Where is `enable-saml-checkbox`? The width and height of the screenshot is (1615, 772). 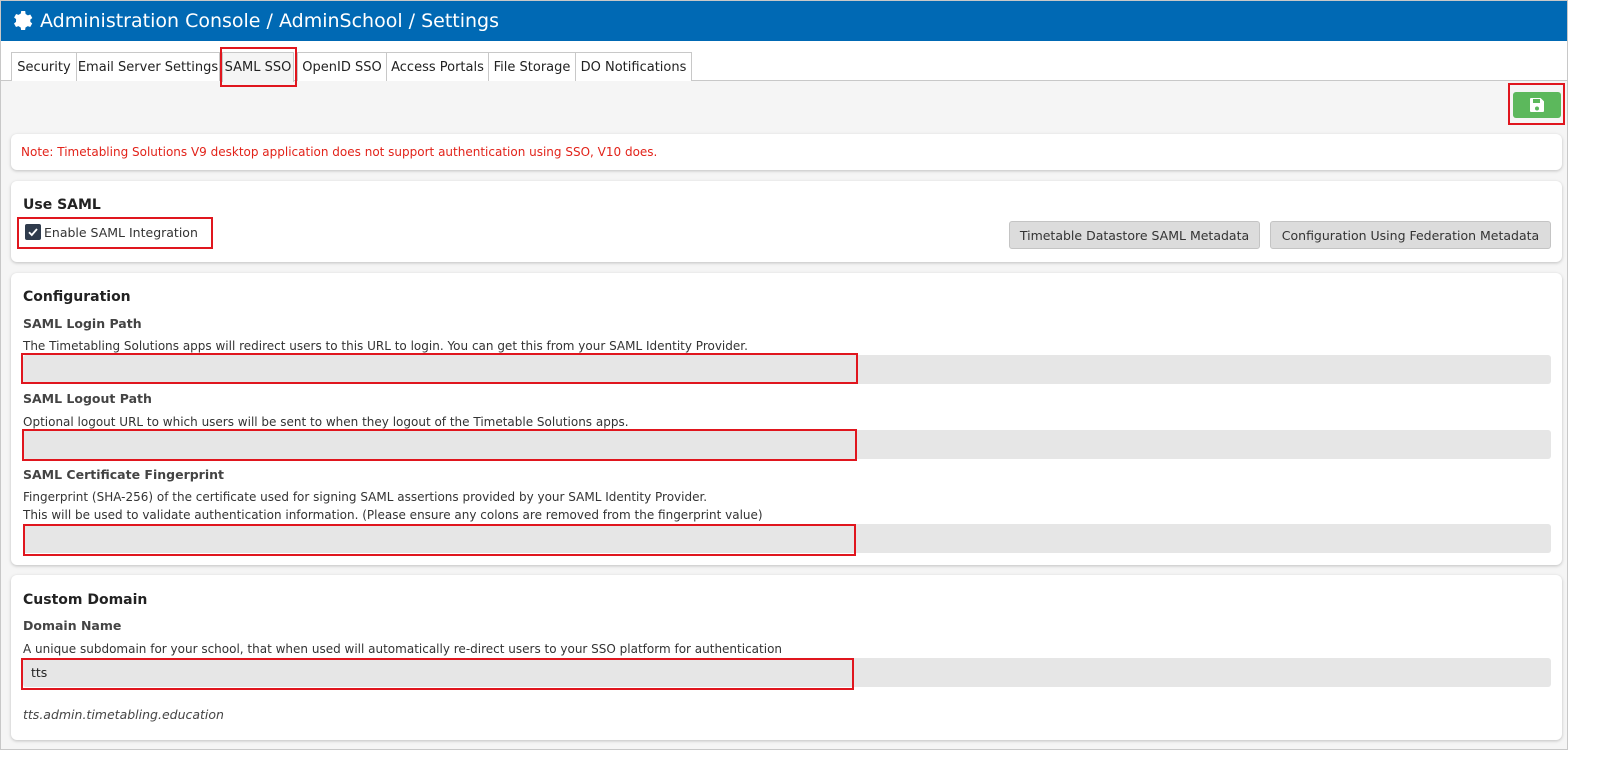
enable-saml-checkbox is located at coordinates (33, 232).